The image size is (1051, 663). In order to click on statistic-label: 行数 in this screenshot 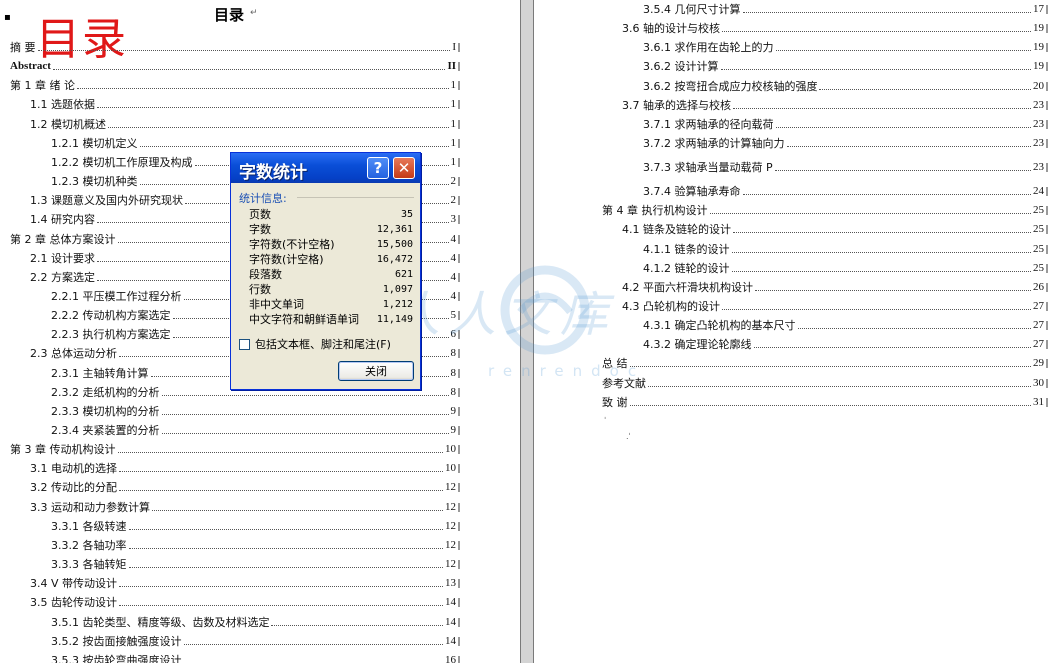, I will do `click(260, 289)`.